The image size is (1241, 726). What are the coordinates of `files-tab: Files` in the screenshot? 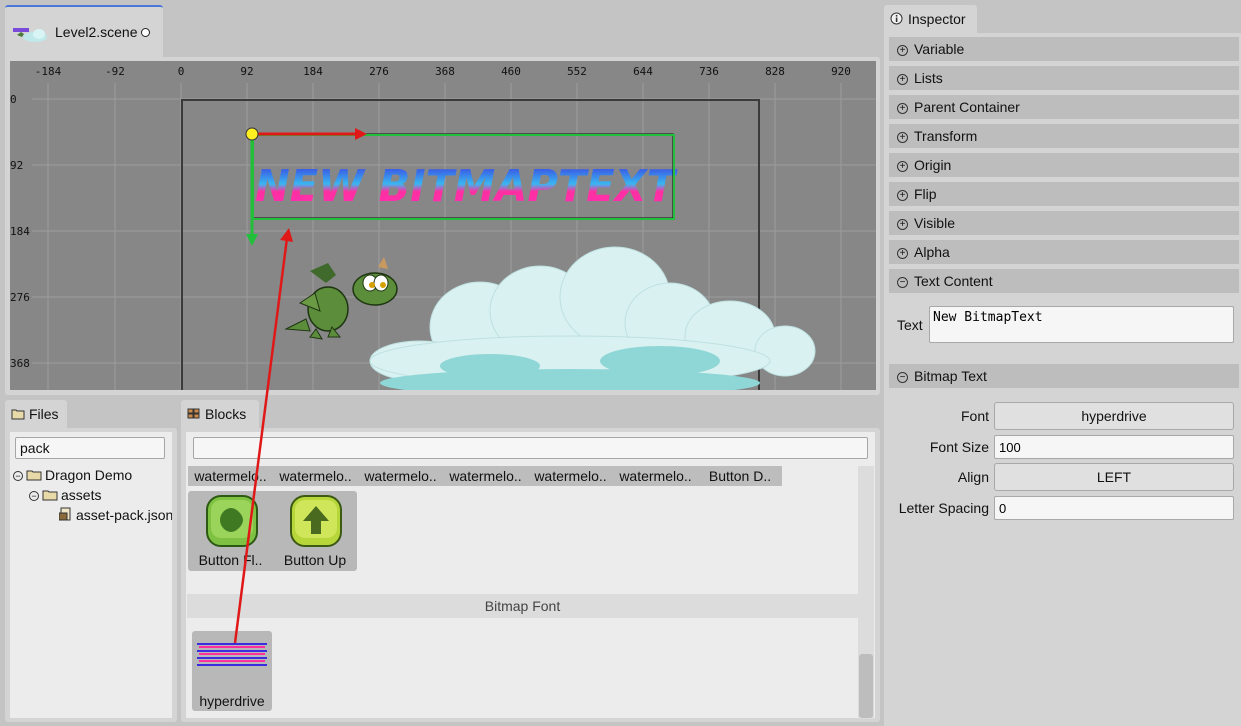 It's located at (36, 414).